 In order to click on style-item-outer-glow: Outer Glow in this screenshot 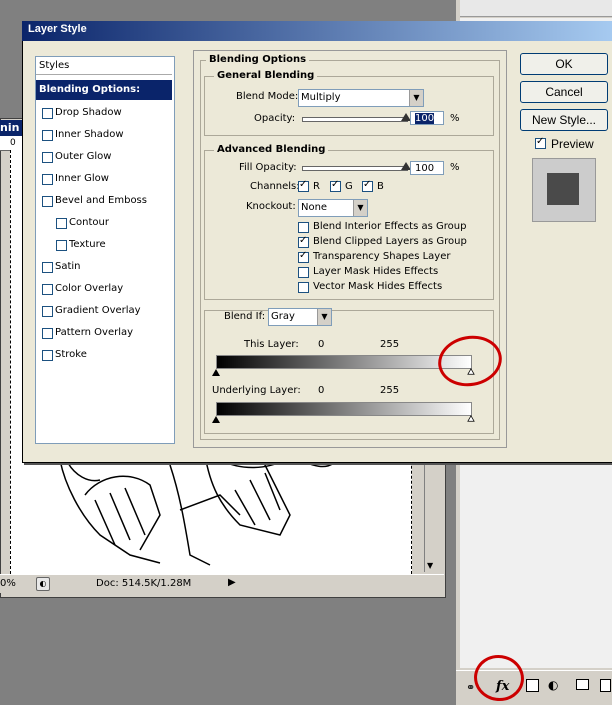, I will do `click(83, 156)`.